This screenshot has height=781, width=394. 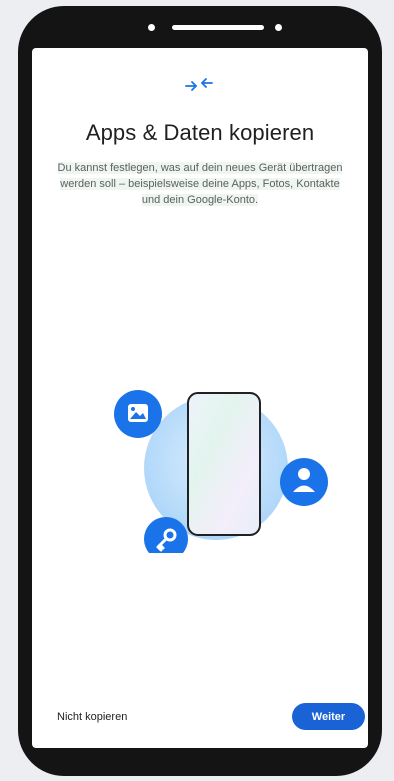 What do you see at coordinates (151, 27) in the screenshot?
I see `front-camera-dot` at bounding box center [151, 27].